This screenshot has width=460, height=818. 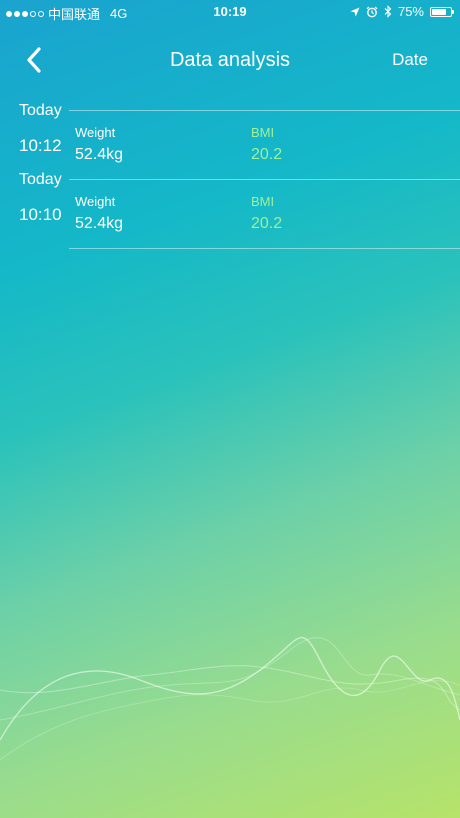 What do you see at coordinates (439, 11) in the screenshot?
I see `battery-fill` at bounding box center [439, 11].